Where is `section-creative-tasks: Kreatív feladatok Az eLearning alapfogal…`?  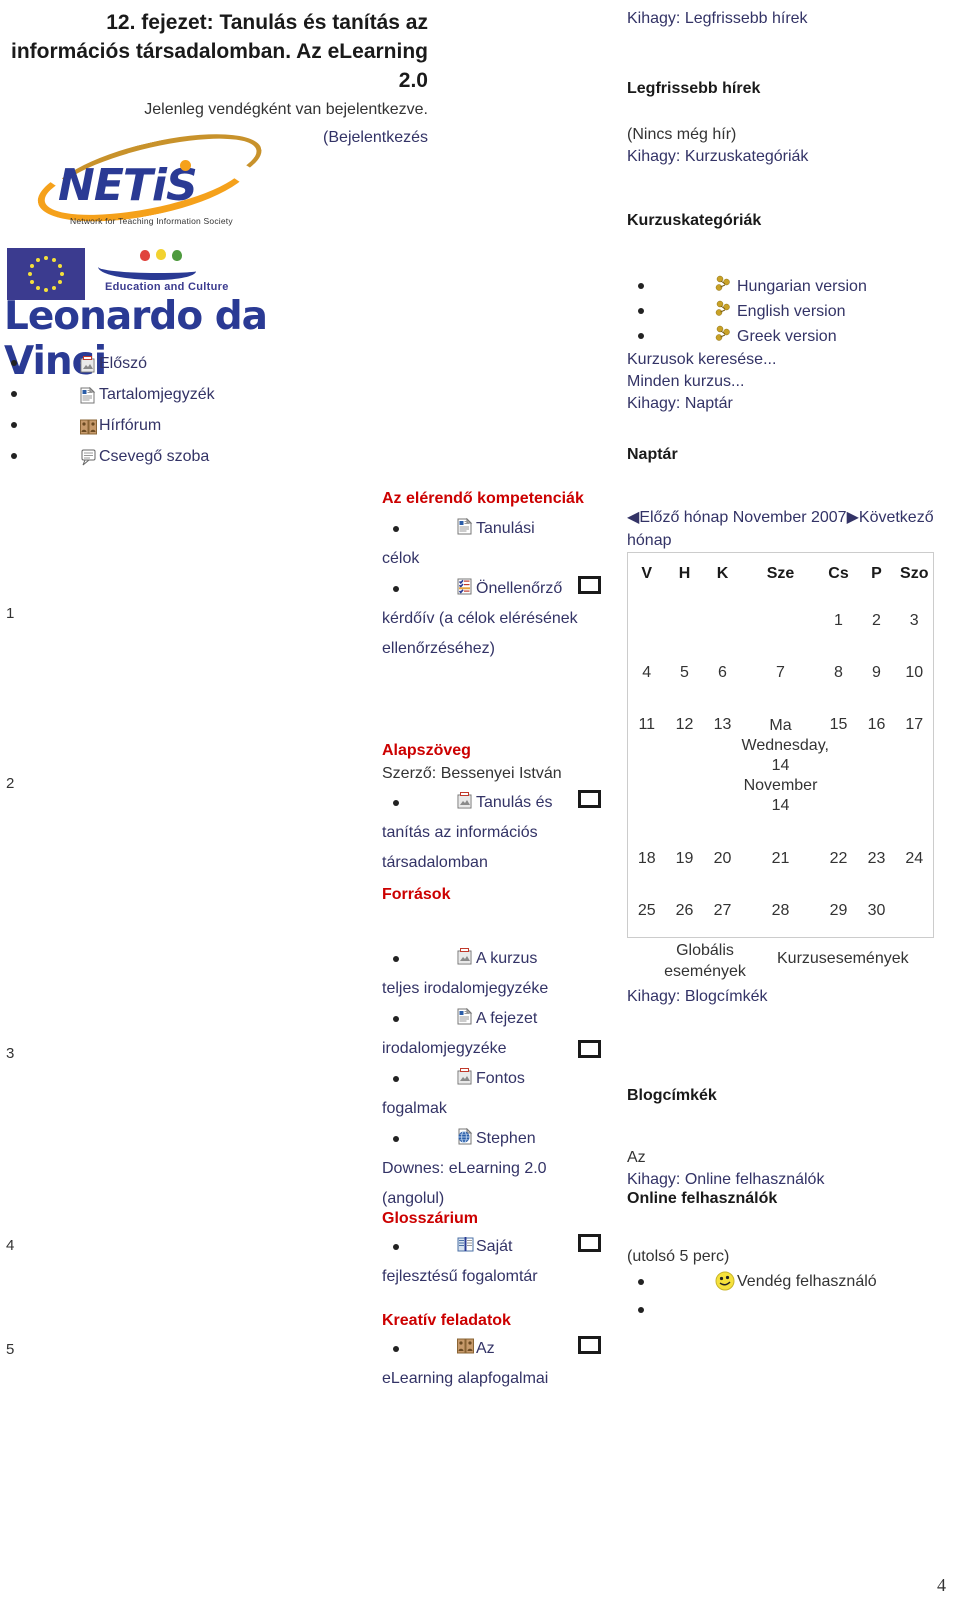 section-creative-tasks: Kreatív feladatok Az eLearning alapfogal… is located at coordinates (497, 1352).